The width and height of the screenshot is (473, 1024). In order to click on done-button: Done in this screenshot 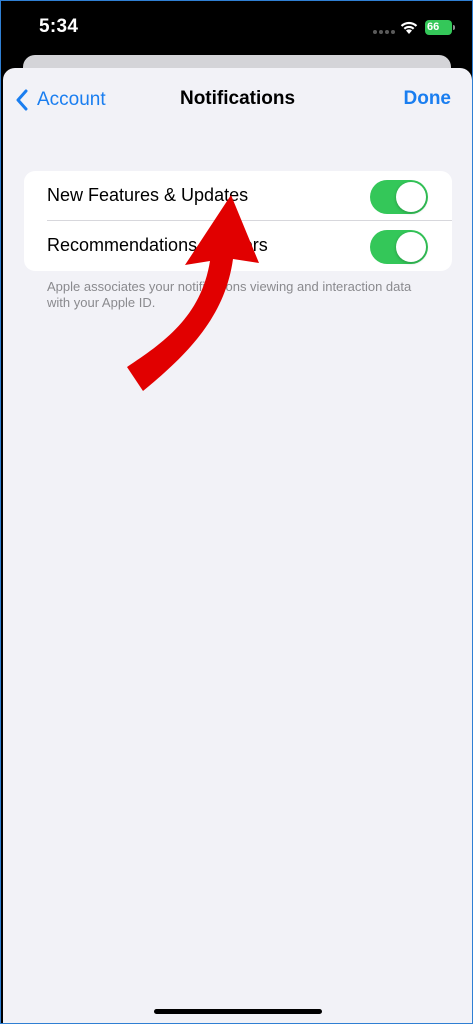, I will do `click(428, 99)`.